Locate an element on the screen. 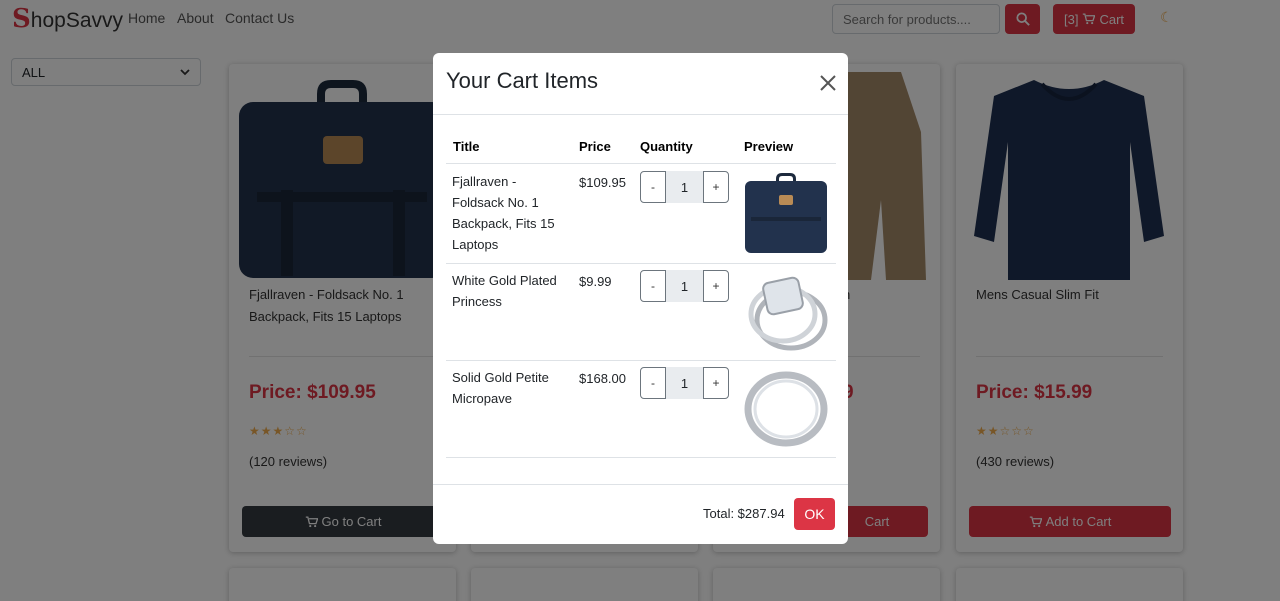 This screenshot has width=1280, height=601. modal-header: Your Cart Items is located at coordinates (640, 84).